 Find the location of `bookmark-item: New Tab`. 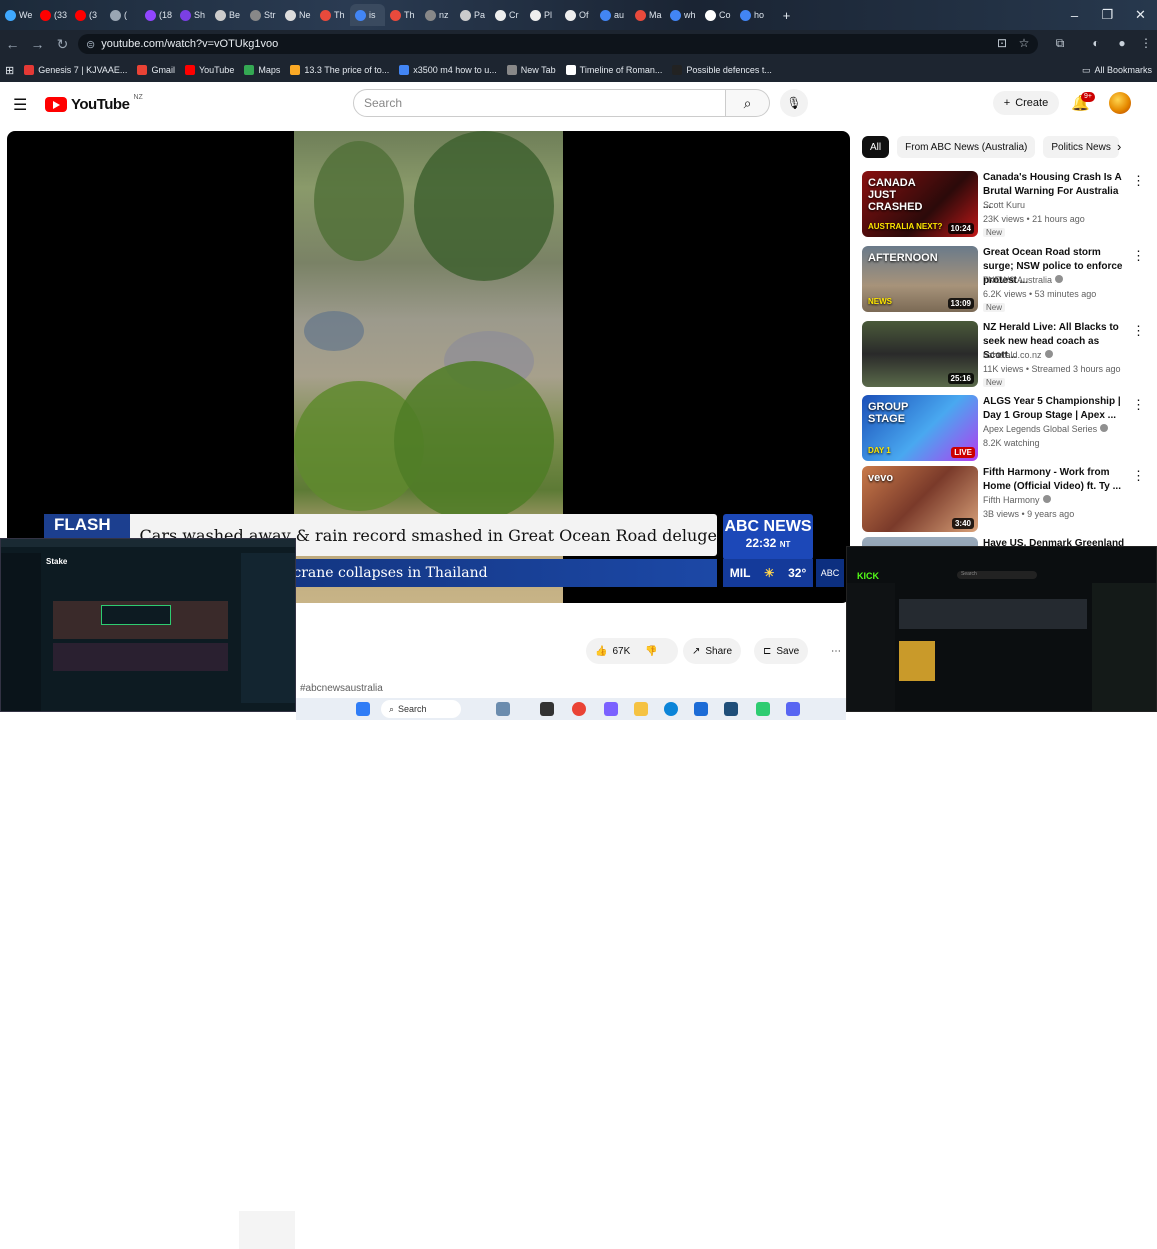

bookmark-item: New Tab is located at coordinates (531, 70).